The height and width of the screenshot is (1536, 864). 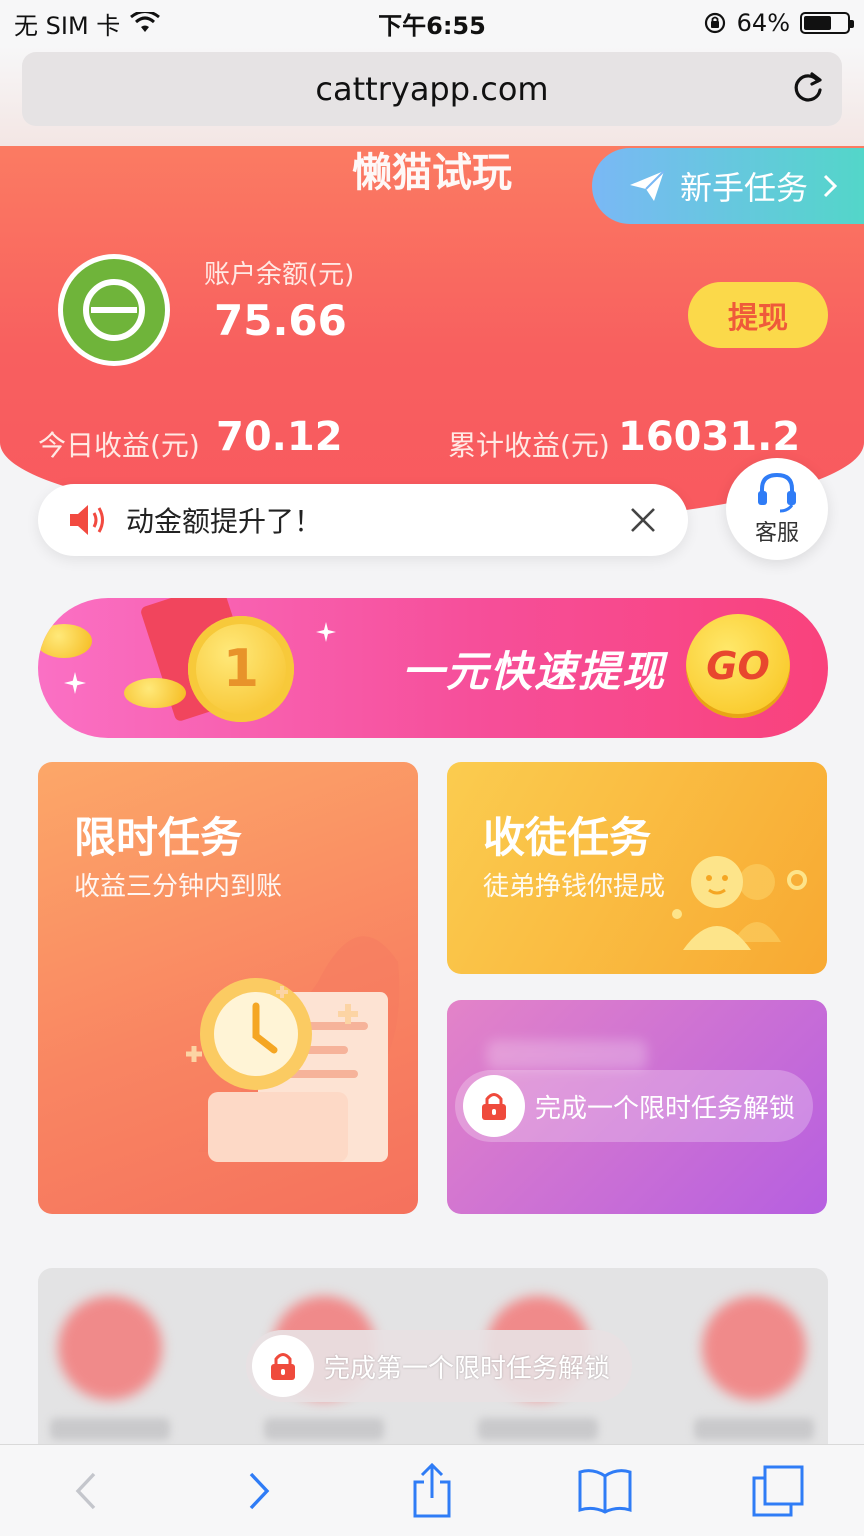 I want to click on blurred-title, so click(x=567, y=1055).